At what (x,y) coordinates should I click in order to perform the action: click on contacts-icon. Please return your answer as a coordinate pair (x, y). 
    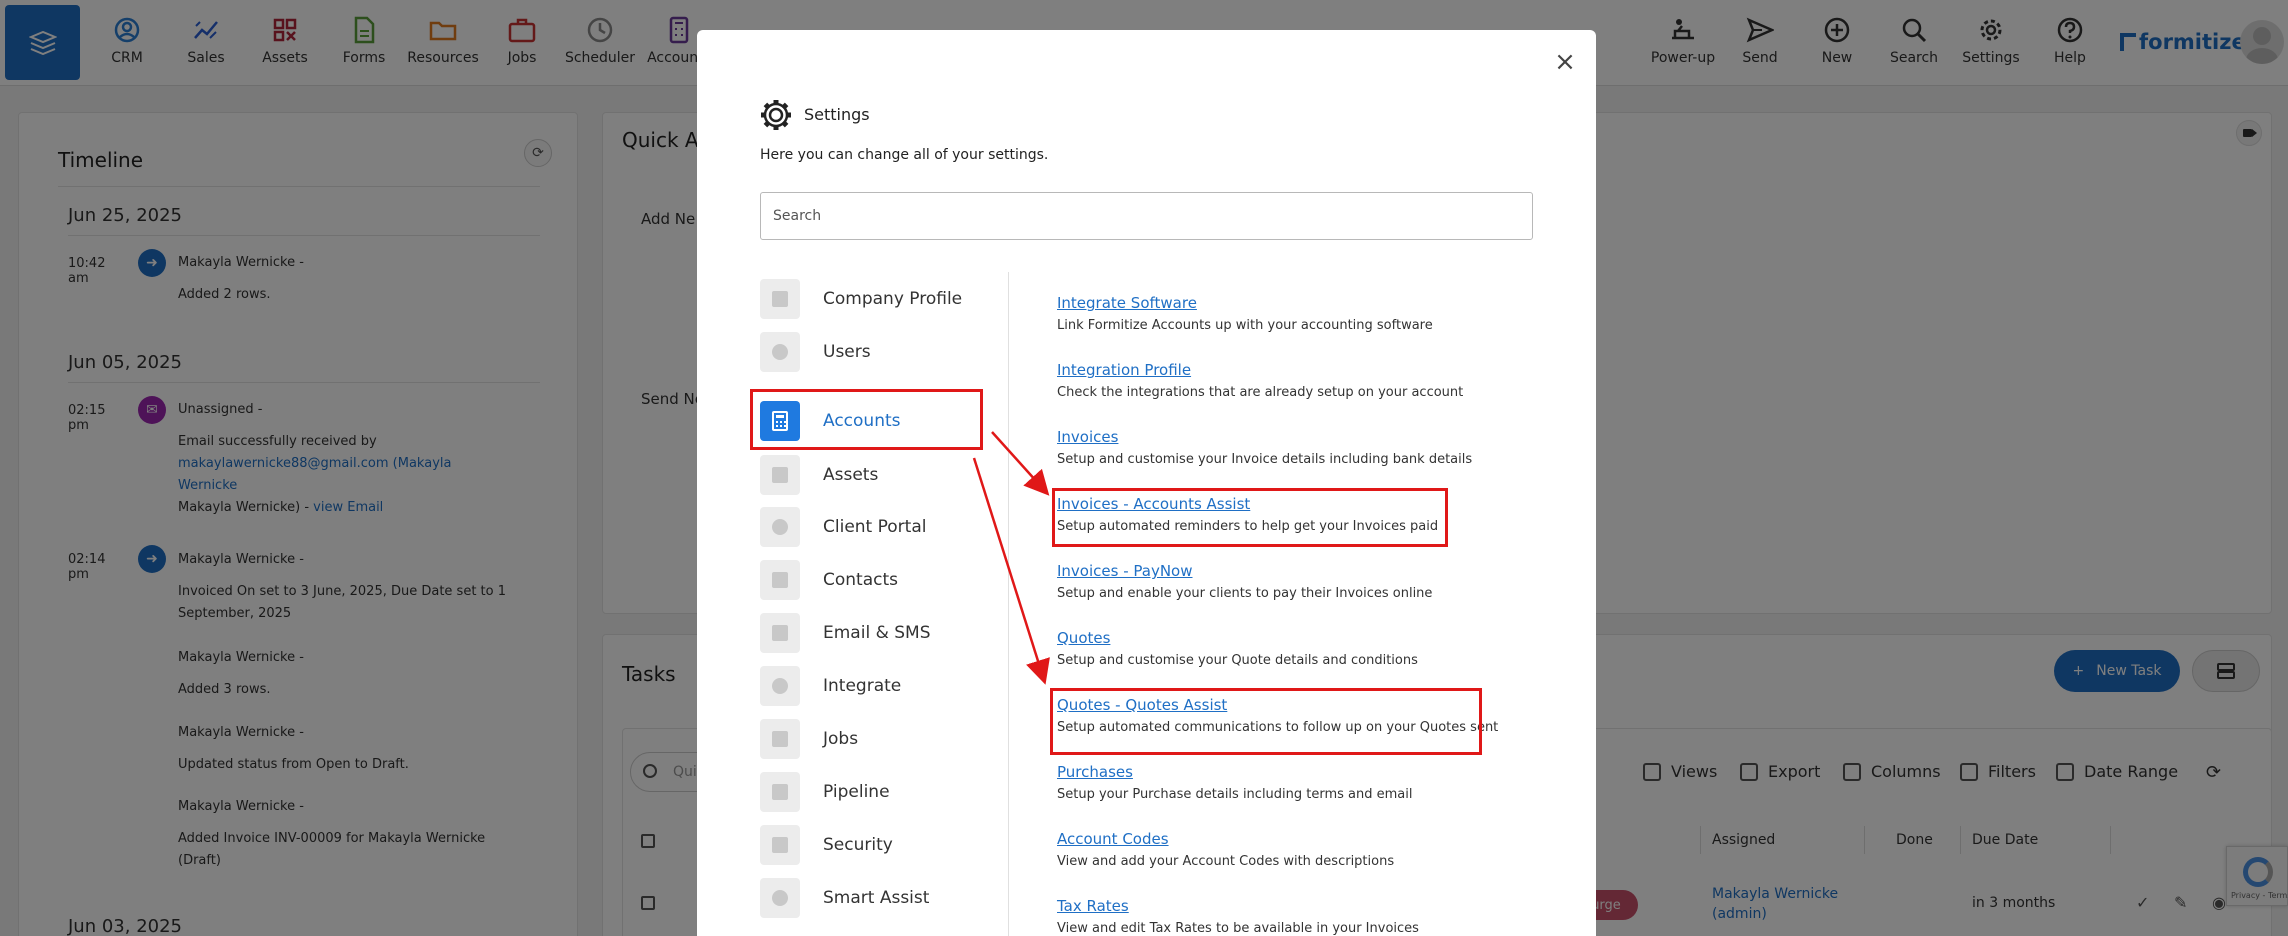
    Looking at the image, I should click on (780, 580).